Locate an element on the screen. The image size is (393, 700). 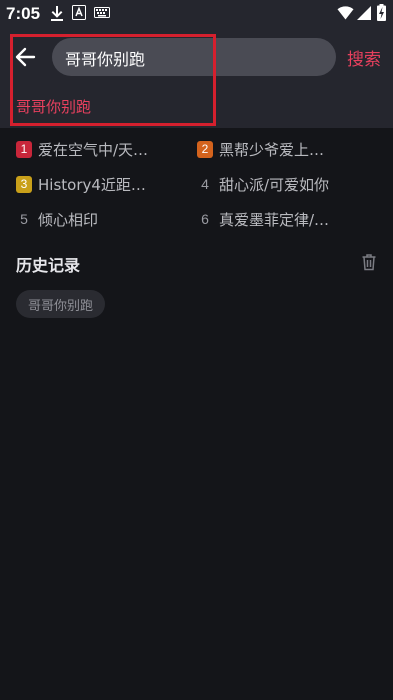
history-title: 历史记录 is located at coordinates (48, 265).